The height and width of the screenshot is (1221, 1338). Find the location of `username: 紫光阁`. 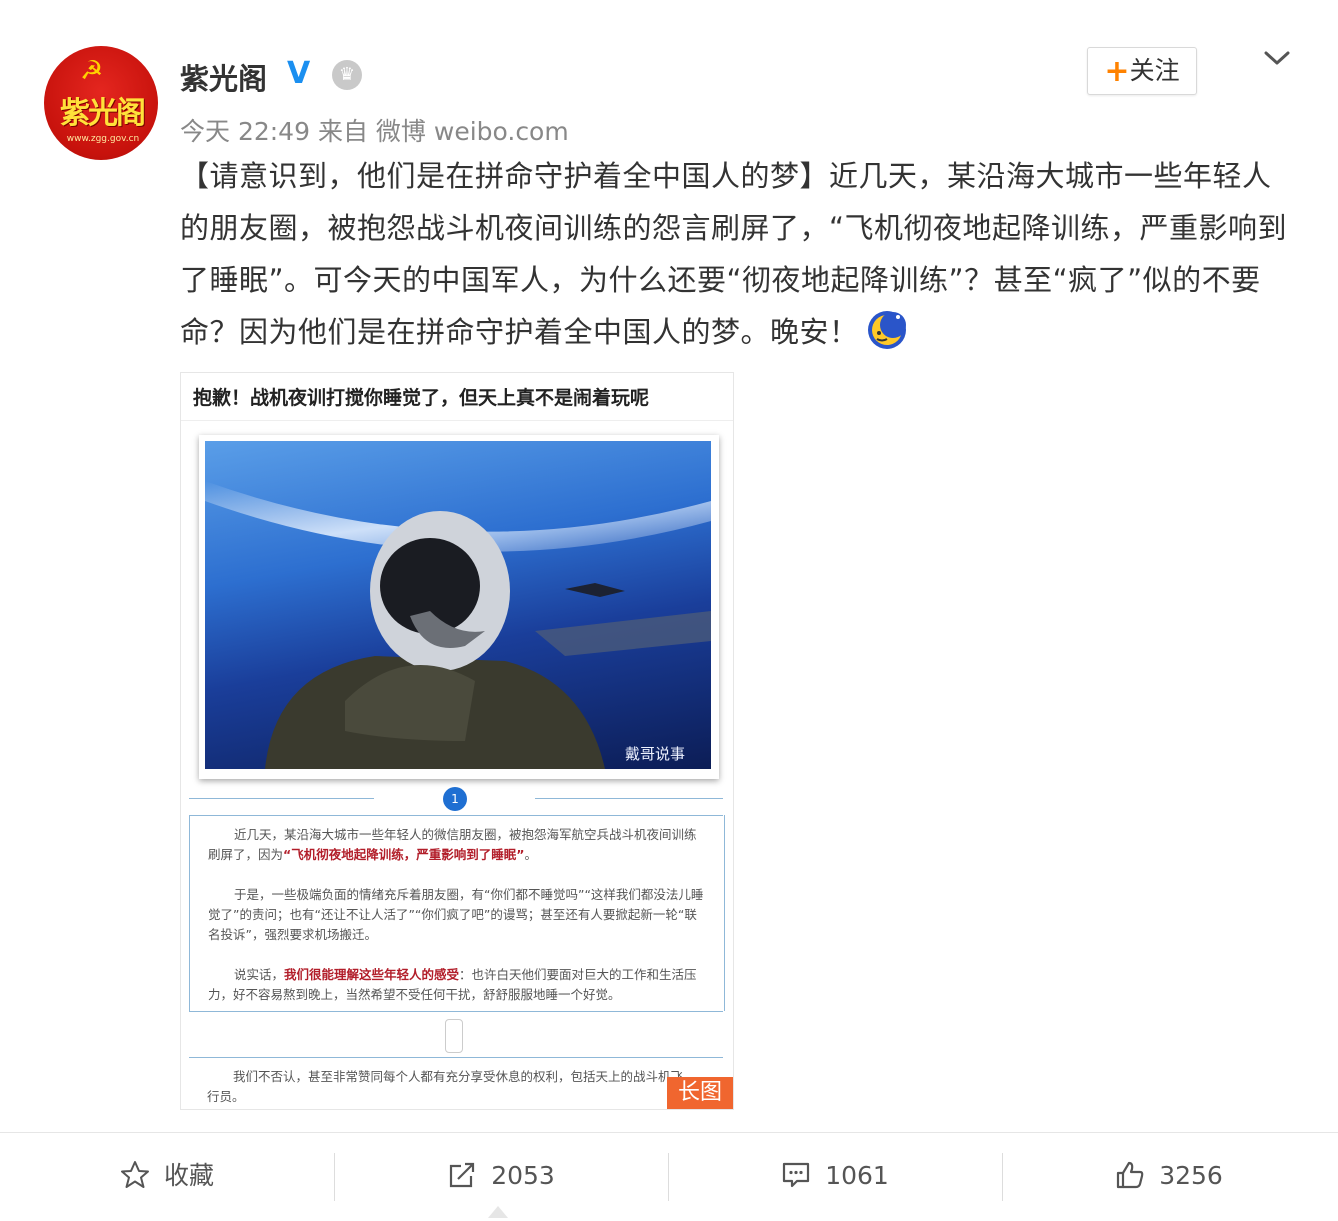

username: 紫光阁 is located at coordinates (223, 77).